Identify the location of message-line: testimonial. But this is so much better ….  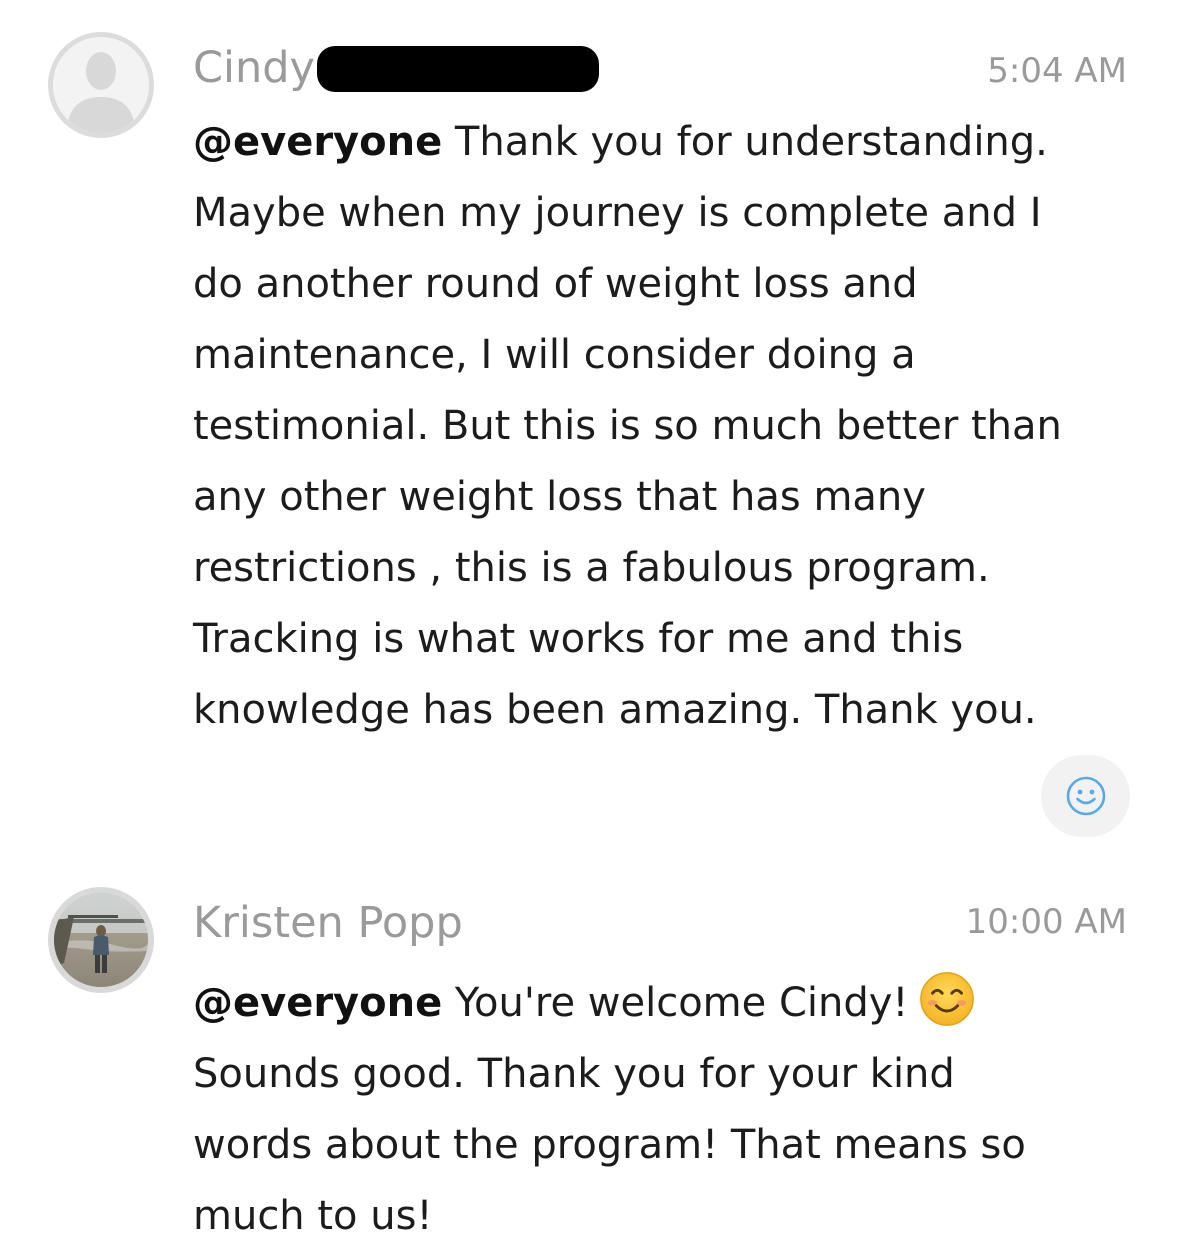
(627, 426).